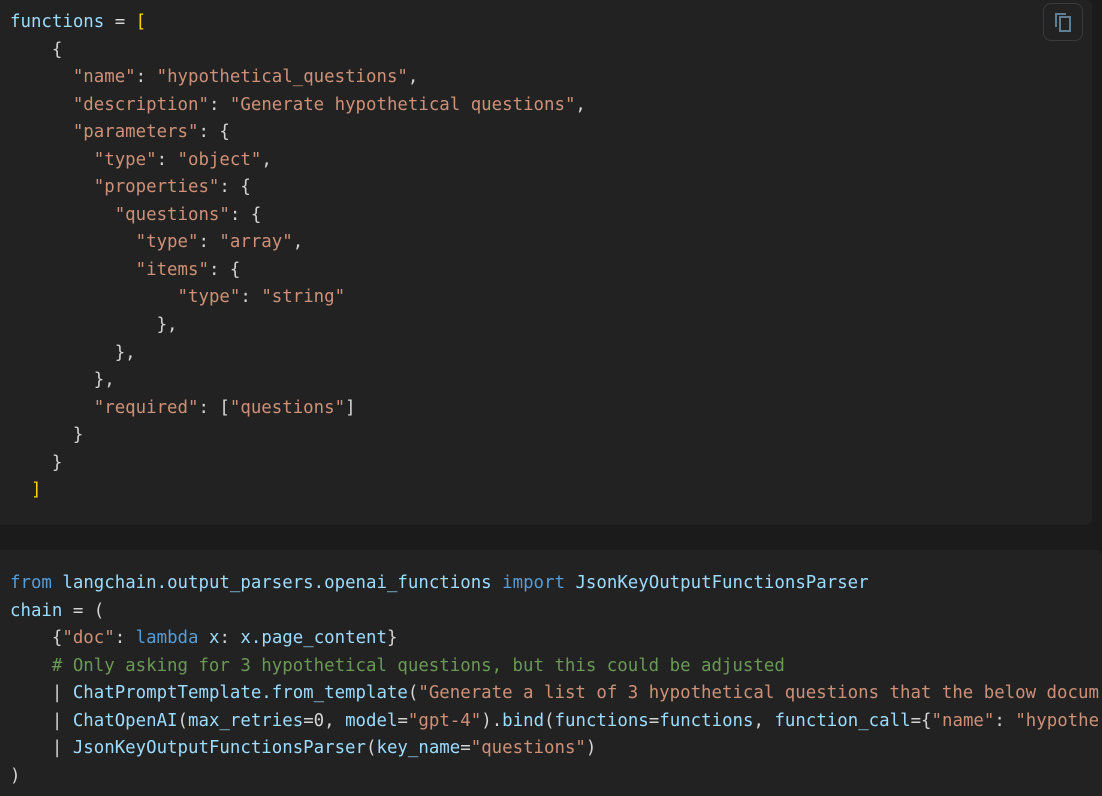  What do you see at coordinates (104, 77) in the screenshot?
I see `code-token-str: "name"` at bounding box center [104, 77].